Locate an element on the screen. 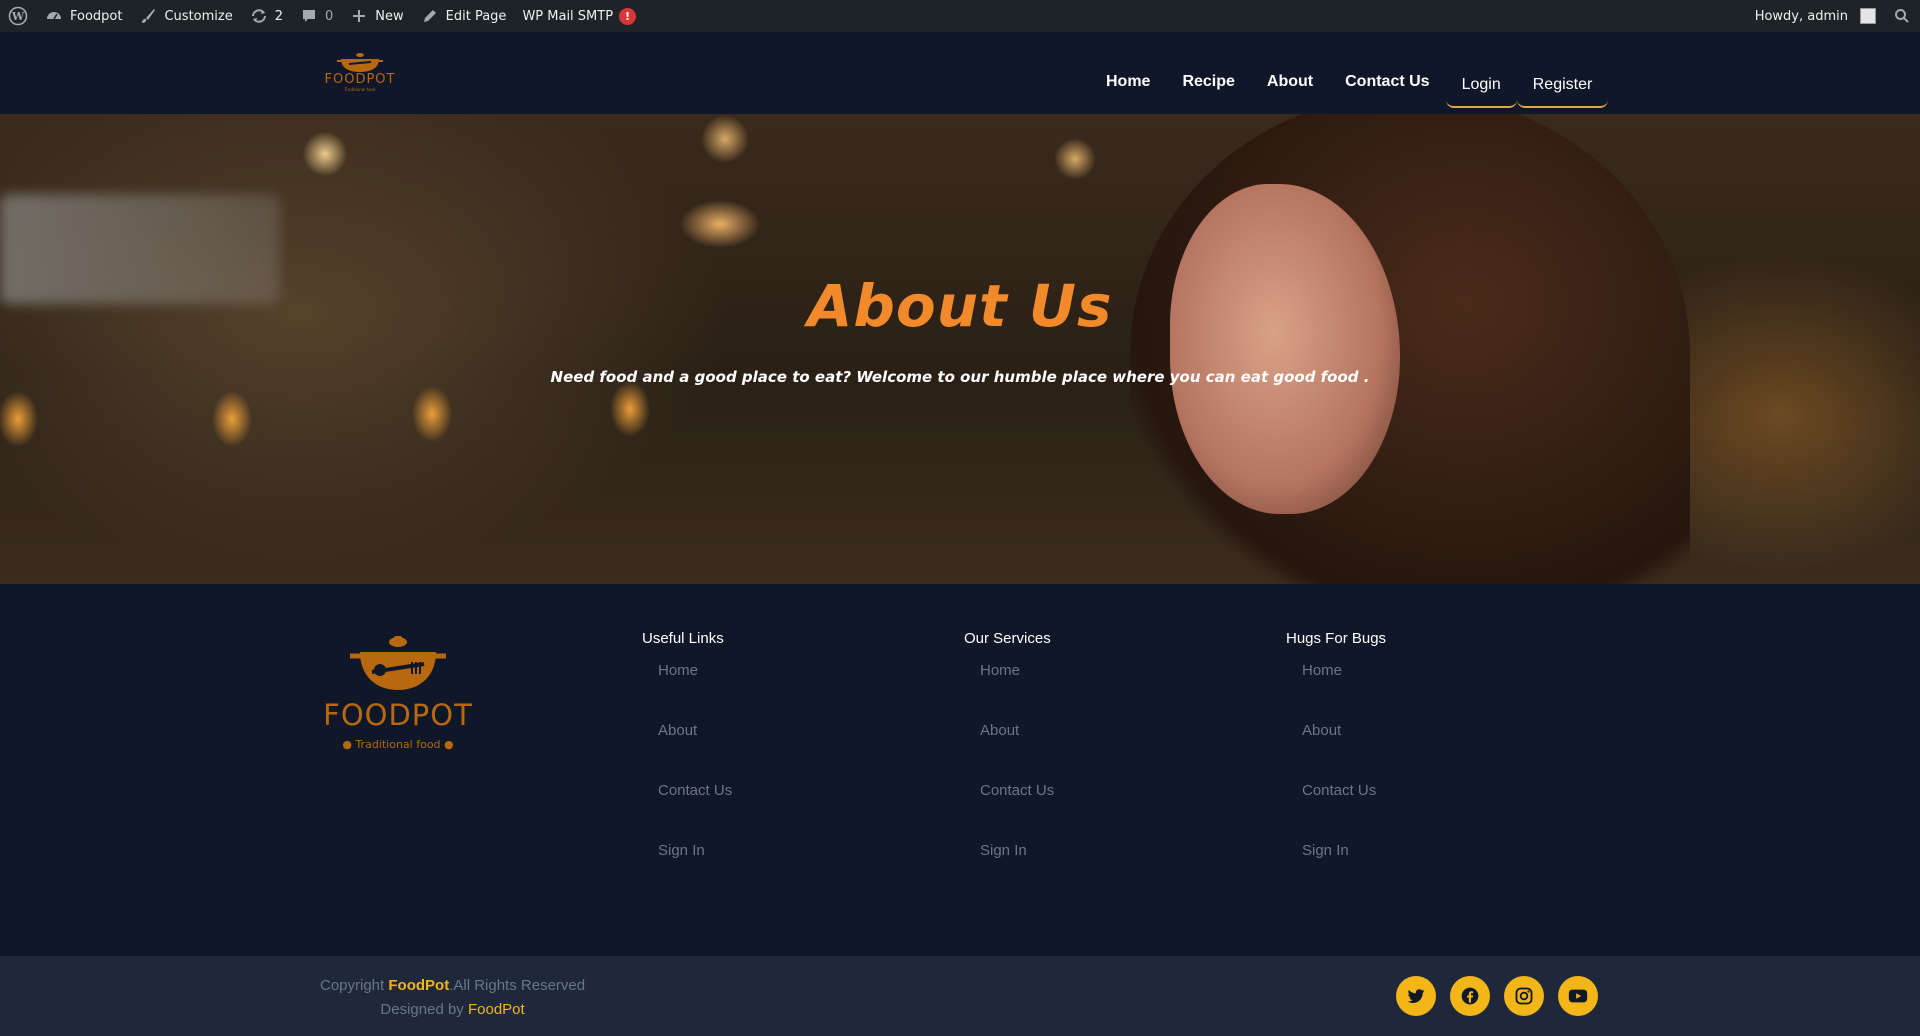 Image resolution: width=1920 pixels, height=1036 pixels. youtube-link is located at coordinates (1578, 996).